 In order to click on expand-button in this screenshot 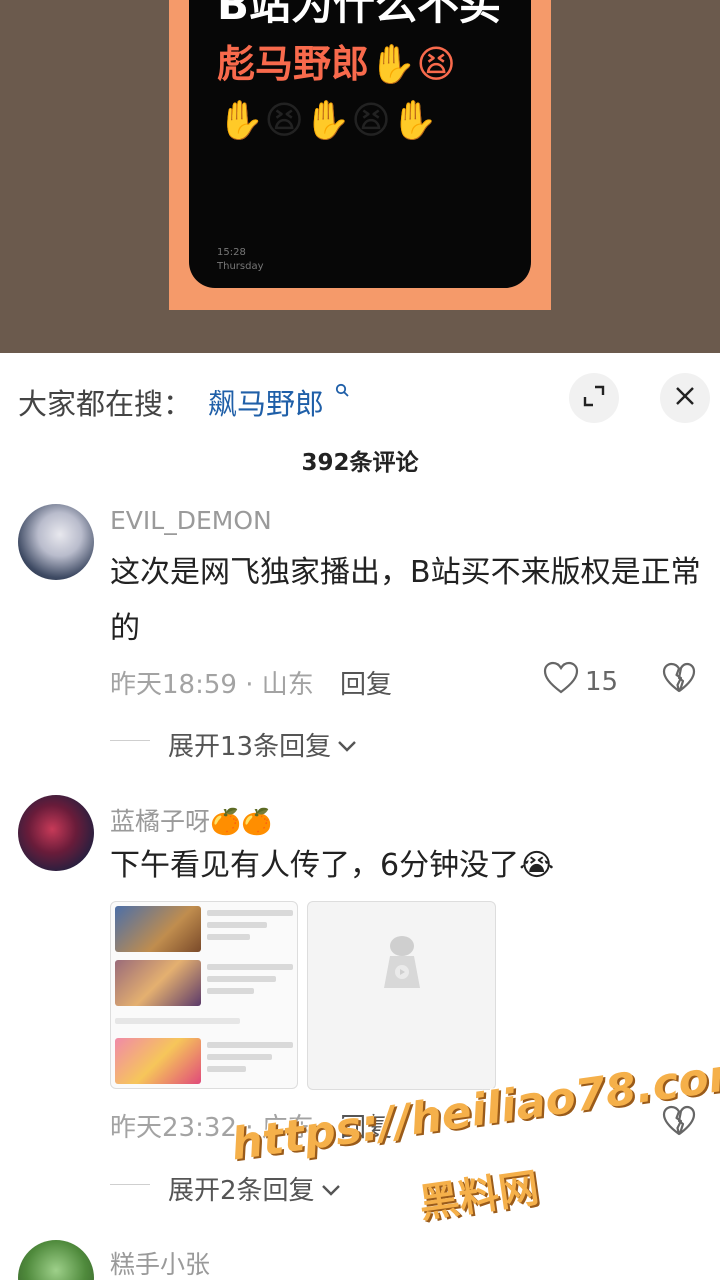, I will do `click(594, 398)`.